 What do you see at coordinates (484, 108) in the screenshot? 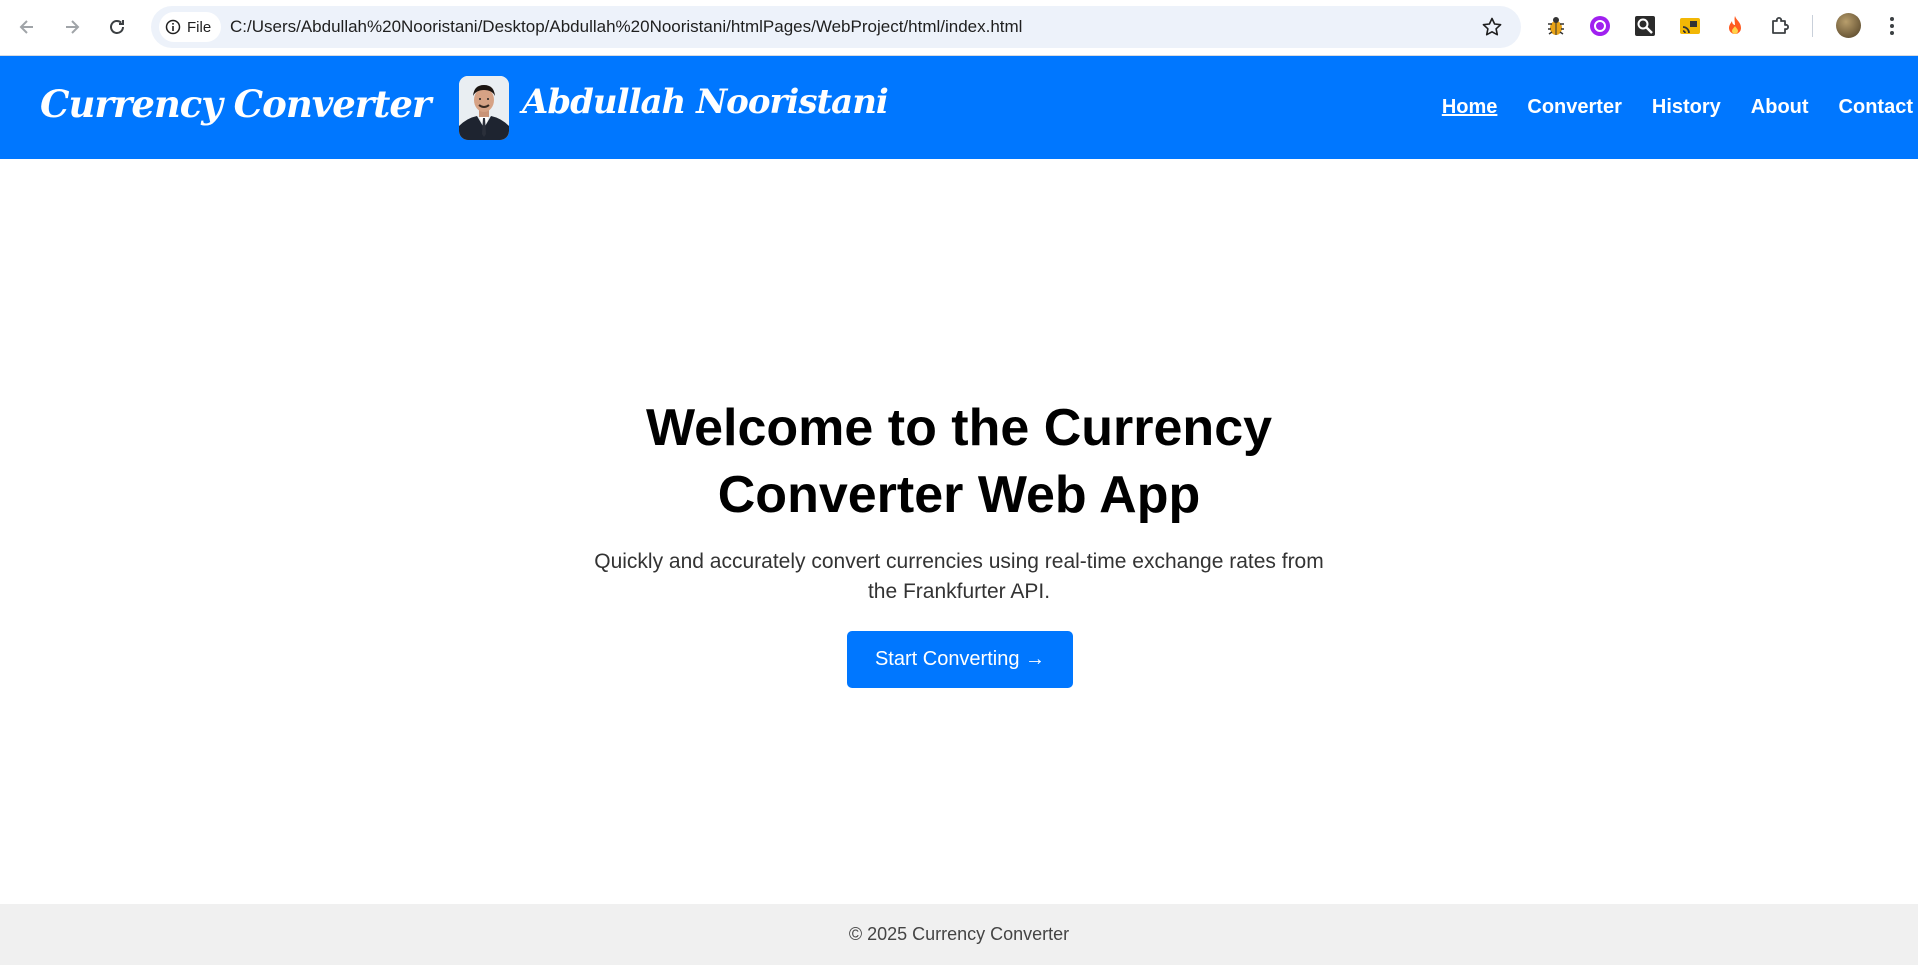
I see `author-photo` at bounding box center [484, 108].